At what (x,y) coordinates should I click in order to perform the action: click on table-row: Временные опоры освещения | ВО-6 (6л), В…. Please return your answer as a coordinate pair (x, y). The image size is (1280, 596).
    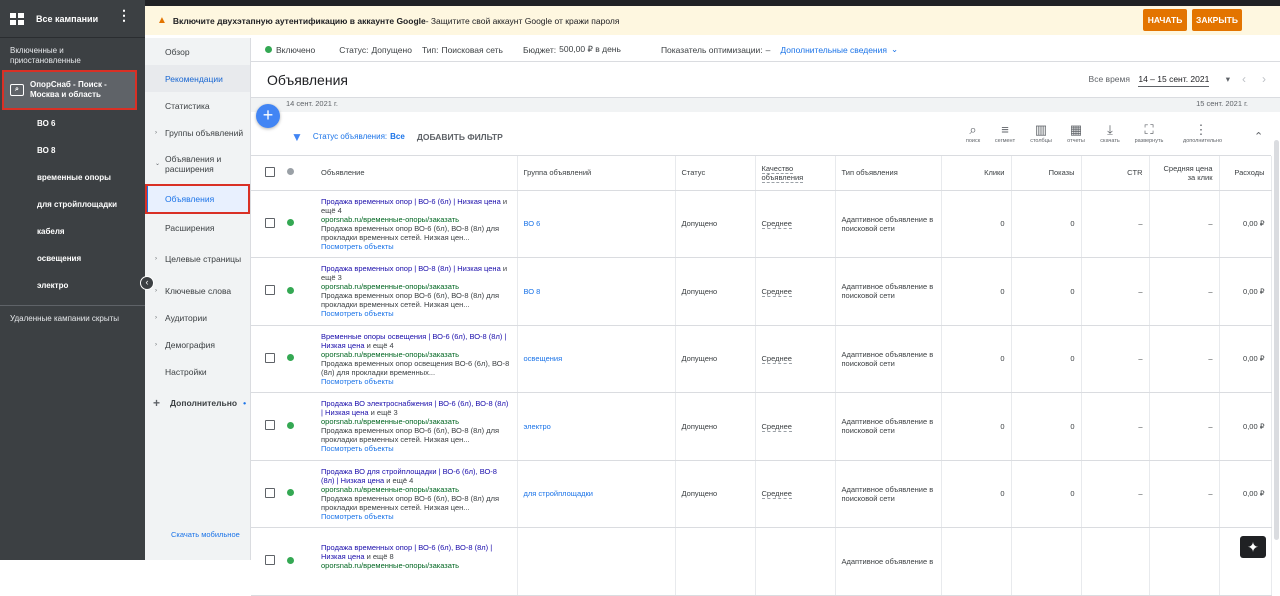
    Looking at the image, I should click on (761, 359).